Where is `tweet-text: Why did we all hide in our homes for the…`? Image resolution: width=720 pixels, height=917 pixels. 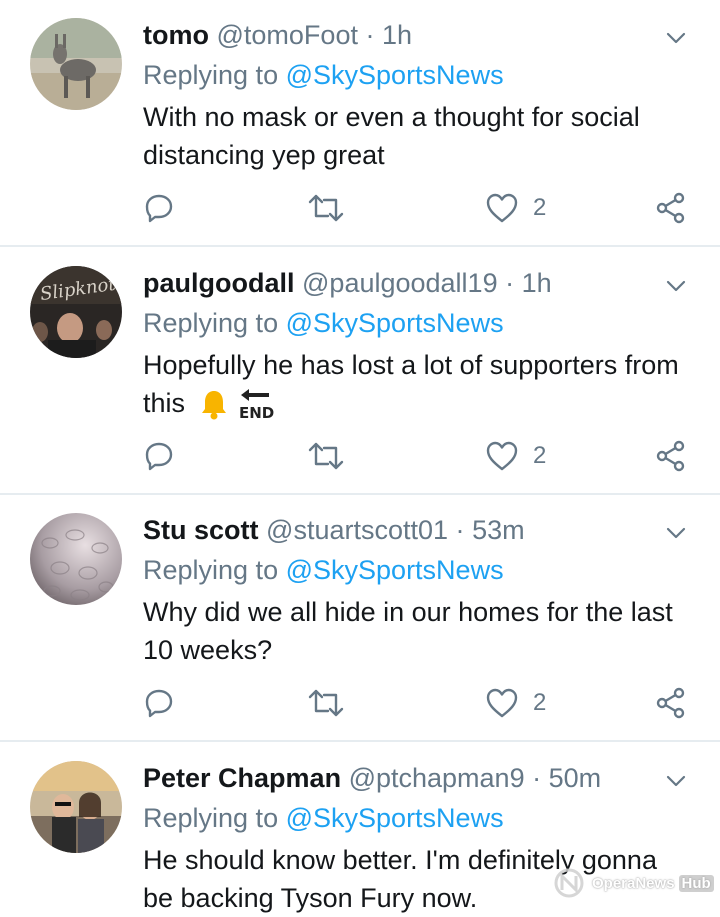
tweet-text: Why did we all hide in our homes for the… is located at coordinates (408, 631).